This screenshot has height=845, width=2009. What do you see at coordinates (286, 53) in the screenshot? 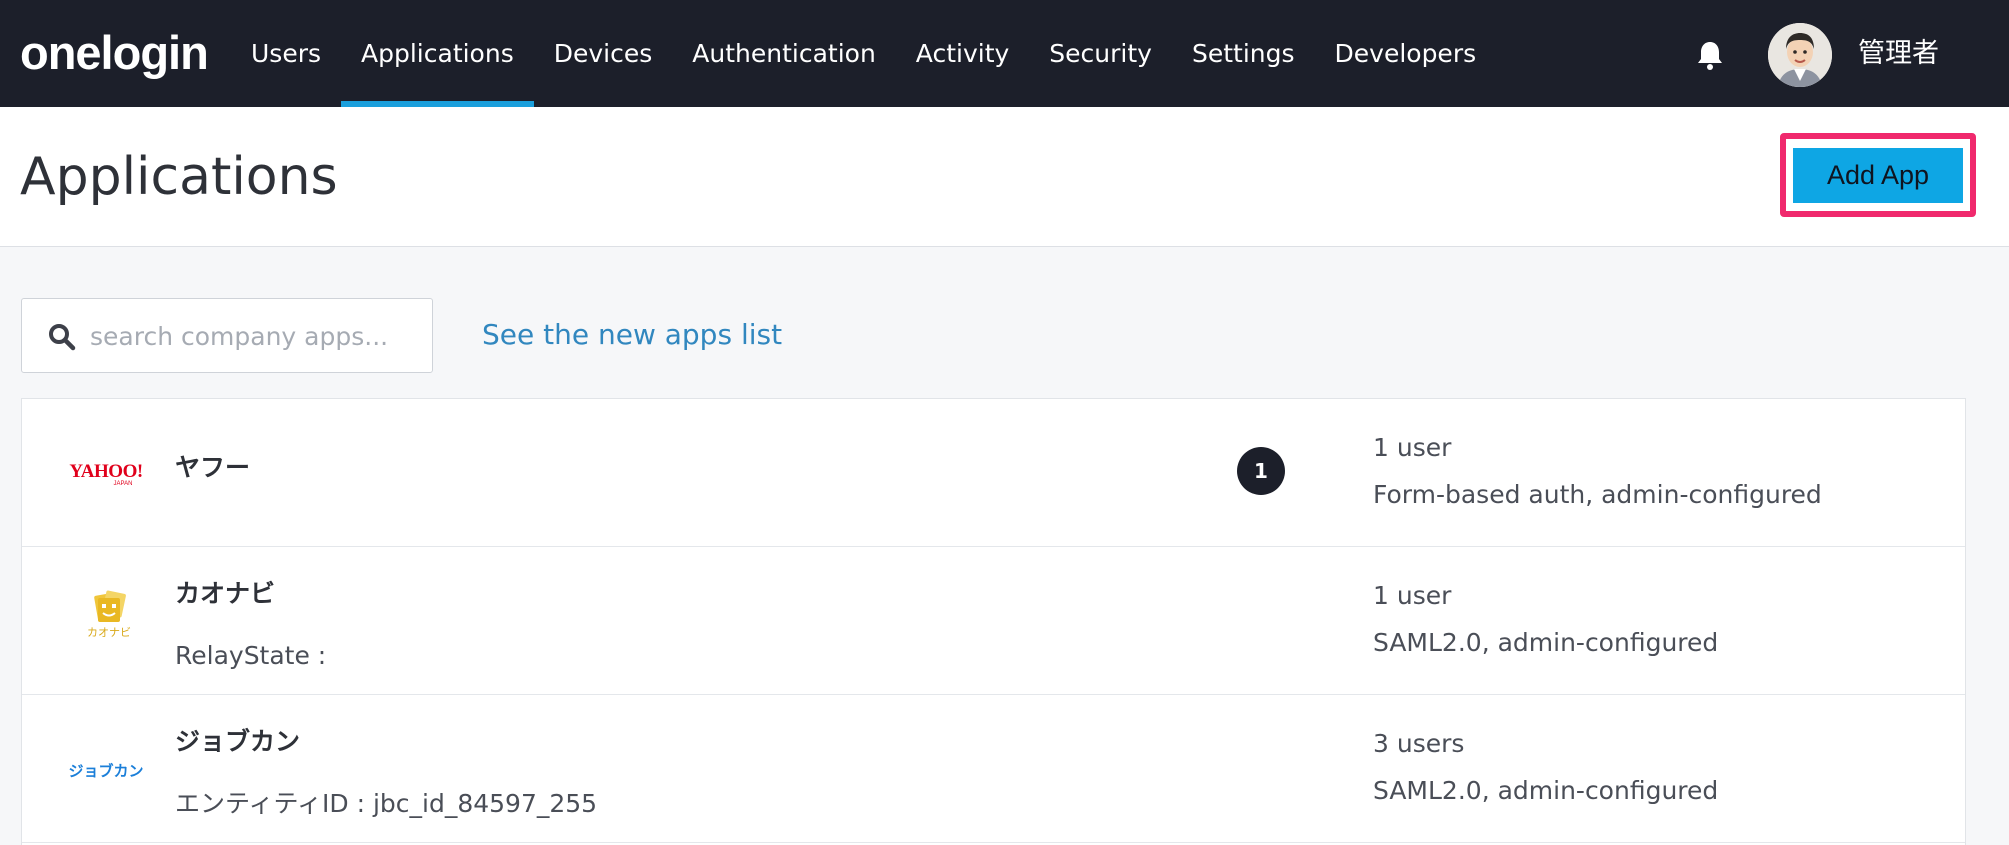
I see `nav-item-users: Users` at bounding box center [286, 53].